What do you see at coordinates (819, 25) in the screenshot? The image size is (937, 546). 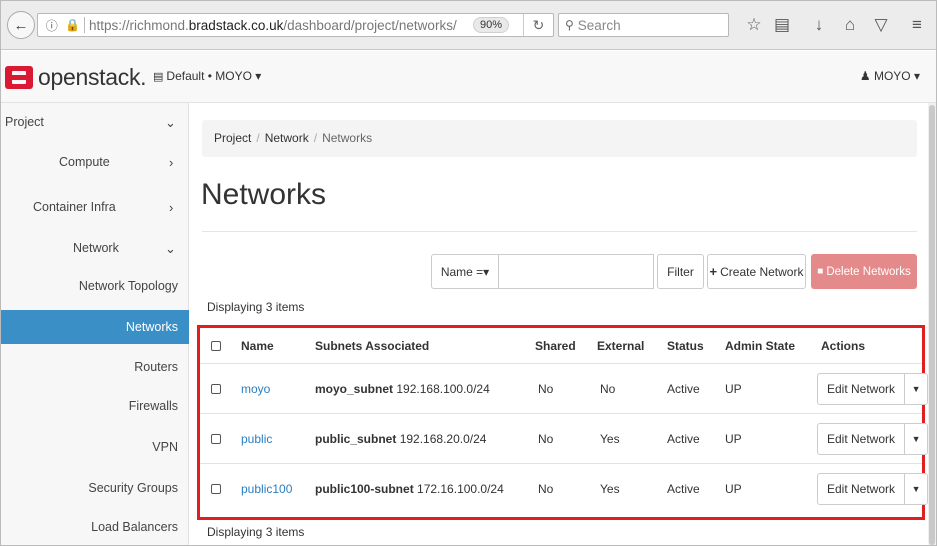 I see `download-icon: ↓` at bounding box center [819, 25].